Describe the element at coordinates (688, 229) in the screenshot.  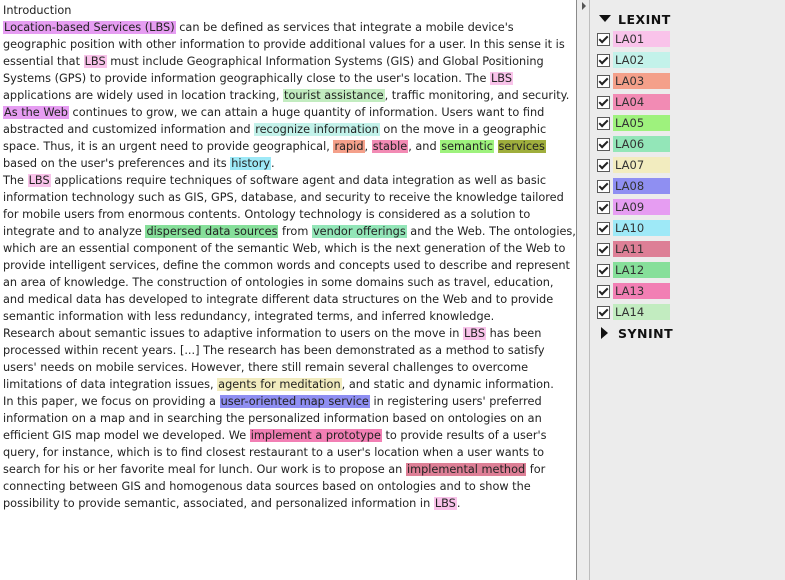
I see `label-row-la10: LA10` at that location.